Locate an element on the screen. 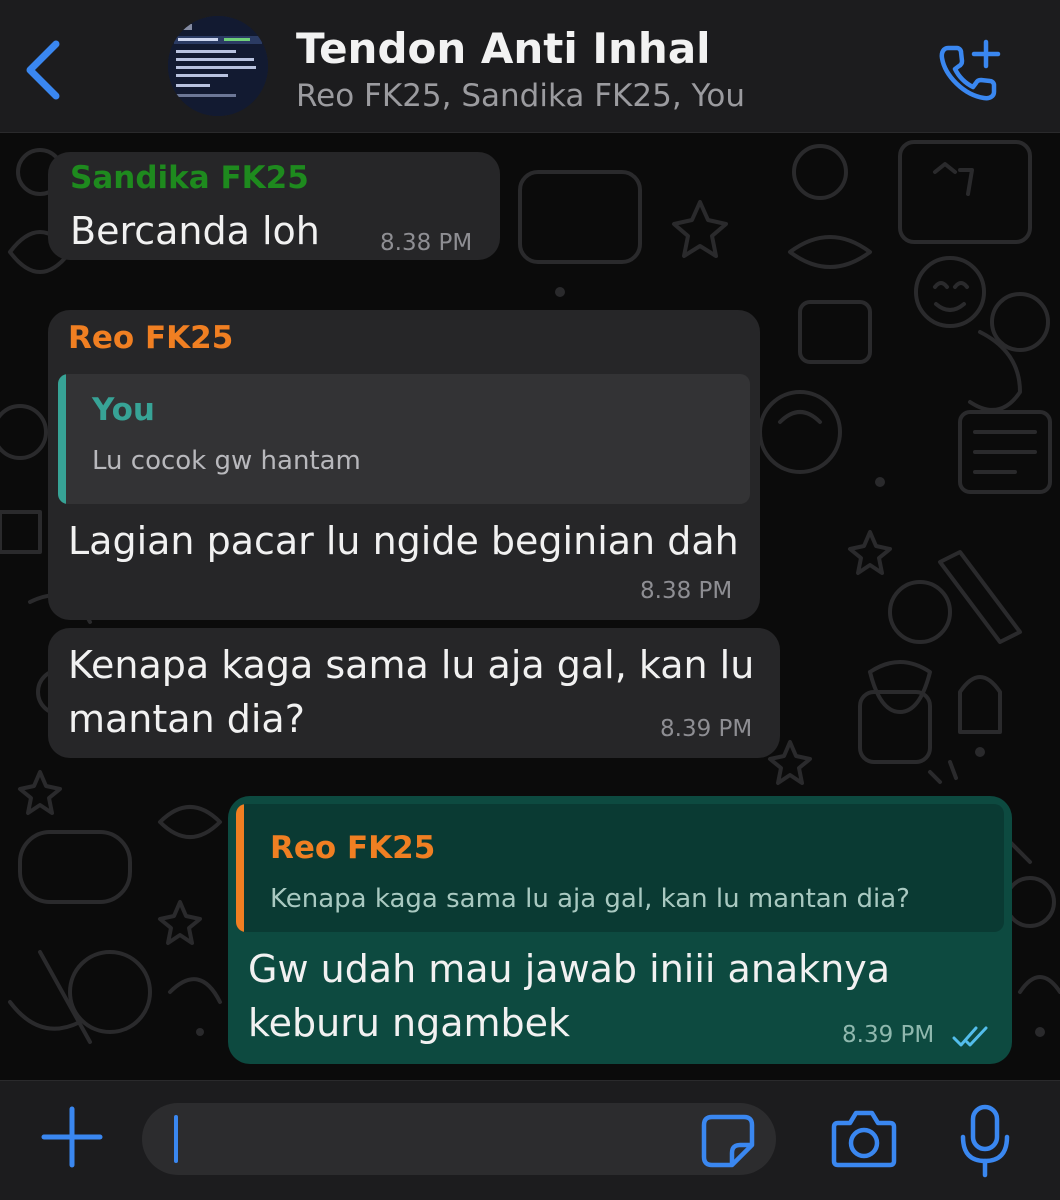 The height and width of the screenshot is (1200, 1060). camera-button is located at coordinates (864, 1138).